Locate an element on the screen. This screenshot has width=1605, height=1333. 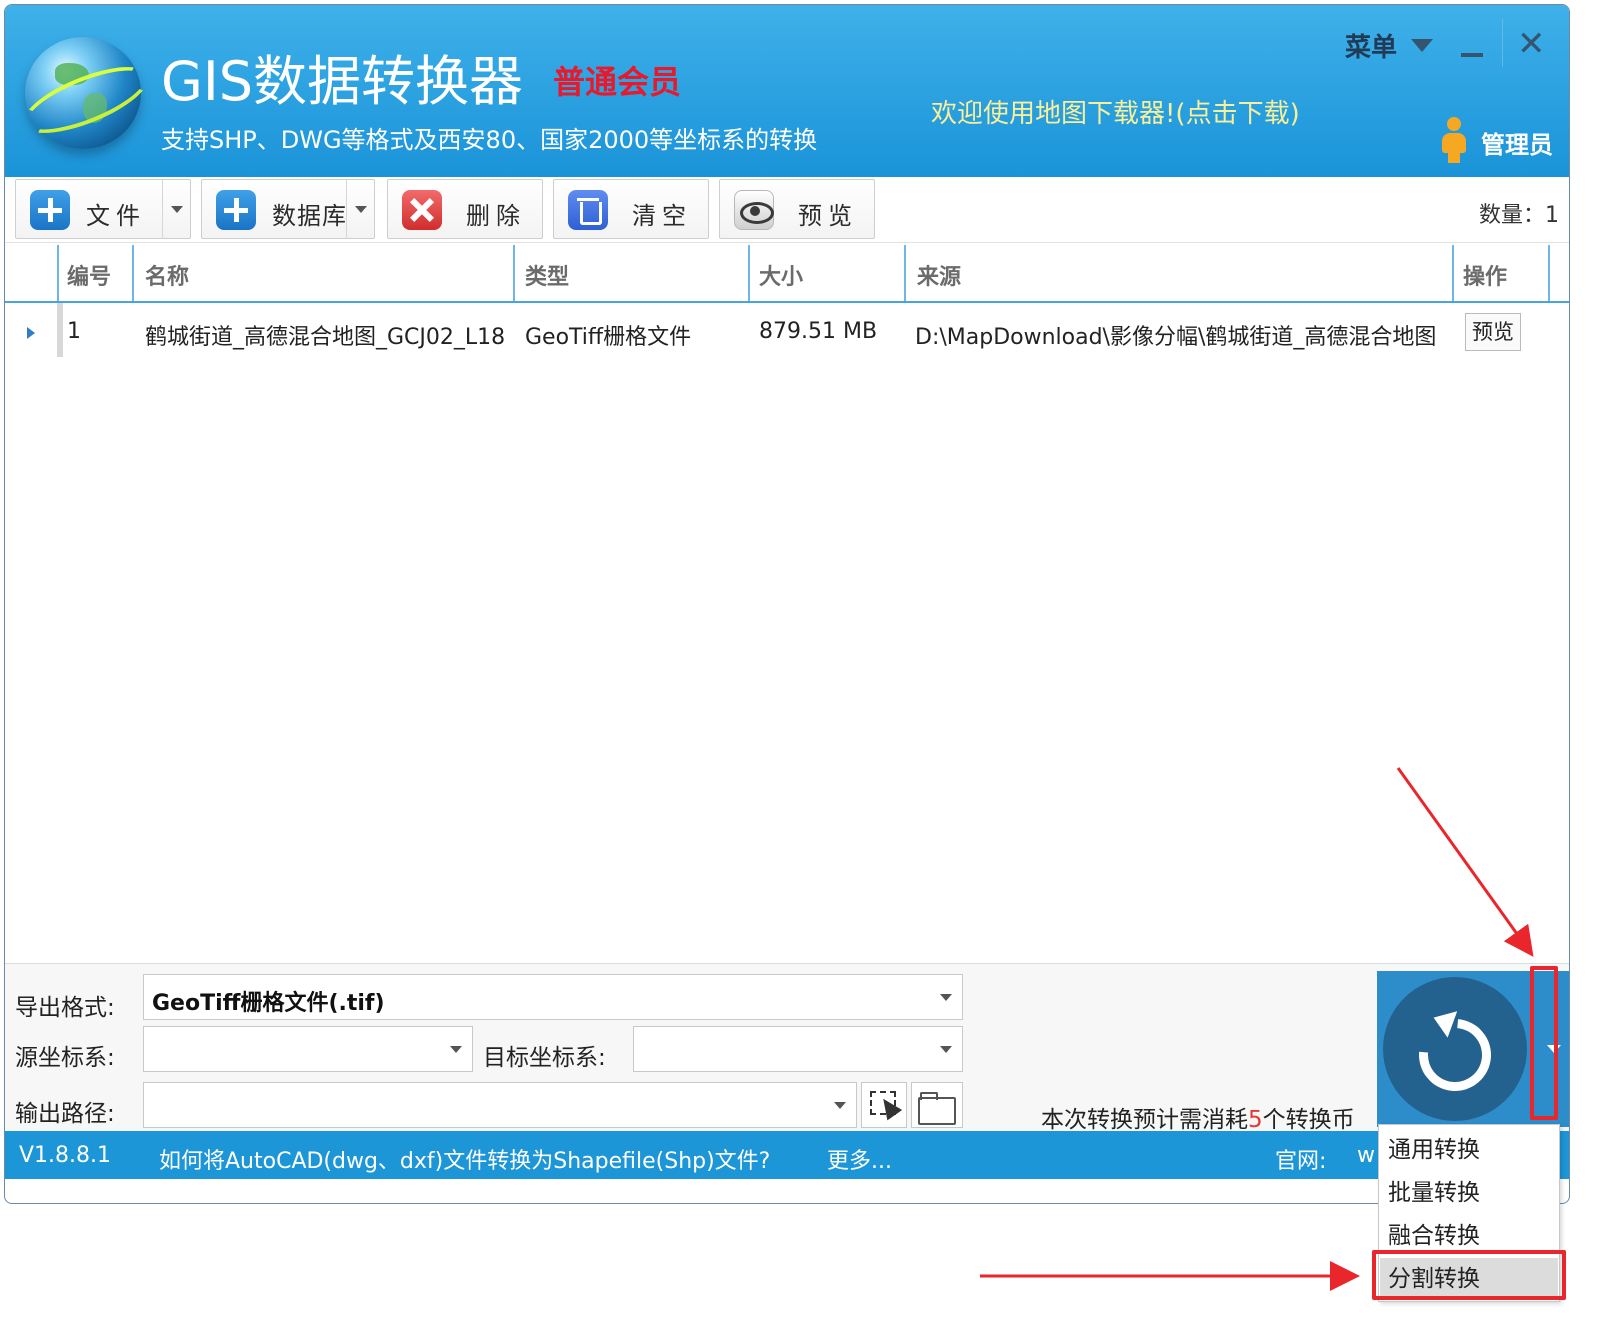
cost-suffix: 个转换币 is located at coordinates (1308, 1120).